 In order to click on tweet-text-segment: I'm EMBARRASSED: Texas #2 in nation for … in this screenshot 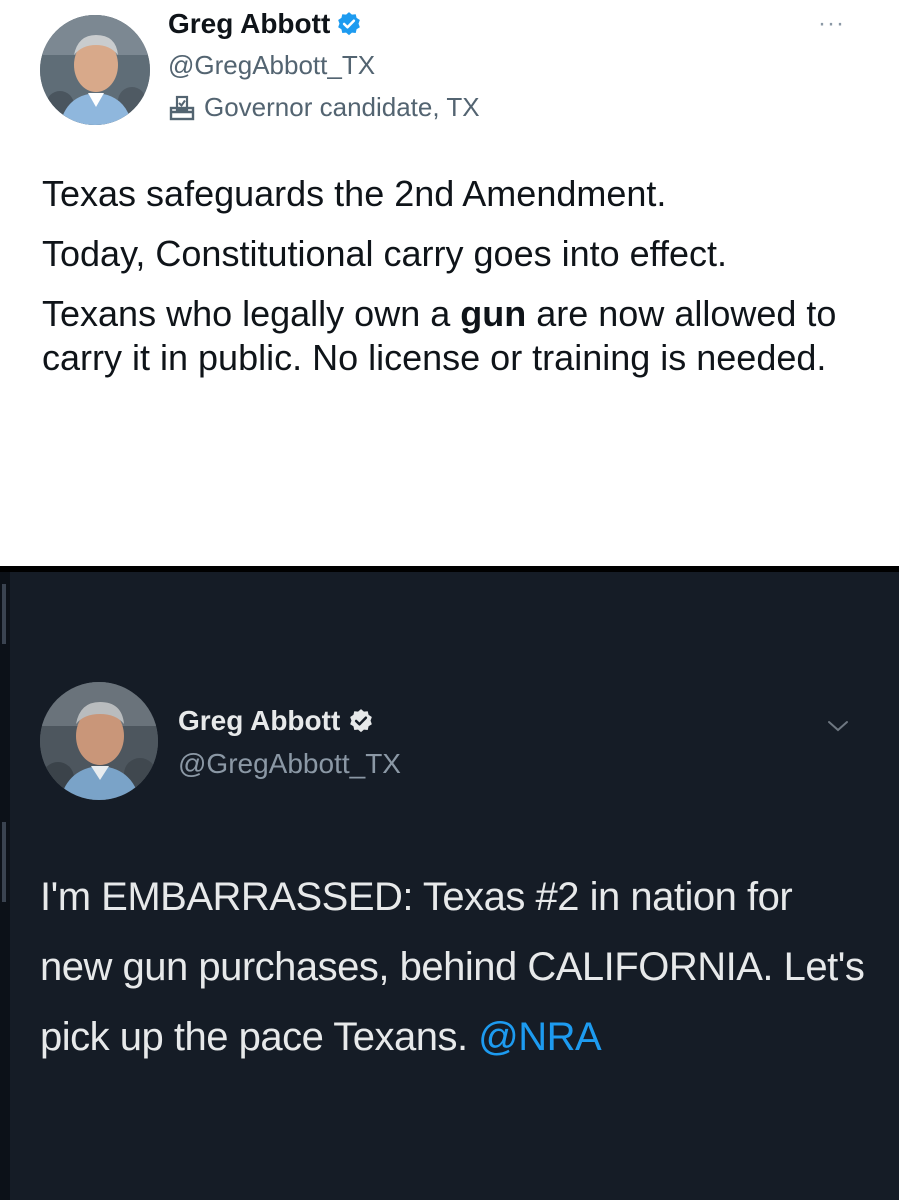, I will do `click(452, 967)`.